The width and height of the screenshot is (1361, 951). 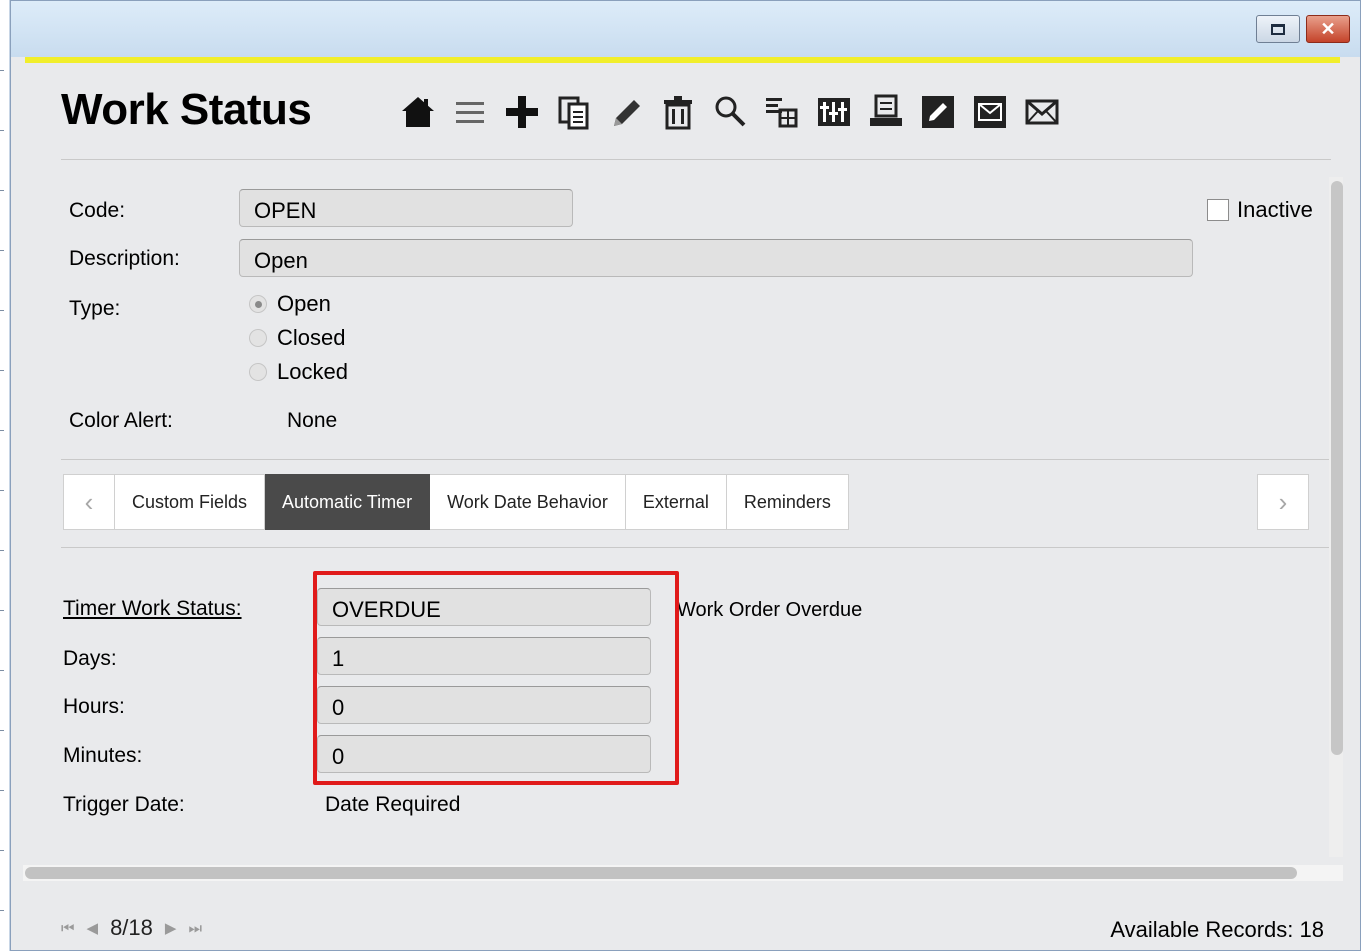 What do you see at coordinates (496, 678) in the screenshot?
I see `highlight-box` at bounding box center [496, 678].